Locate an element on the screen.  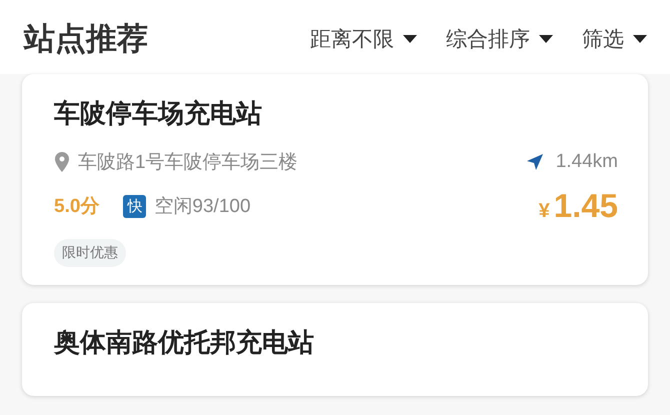
price: 1.45 is located at coordinates (586, 206).